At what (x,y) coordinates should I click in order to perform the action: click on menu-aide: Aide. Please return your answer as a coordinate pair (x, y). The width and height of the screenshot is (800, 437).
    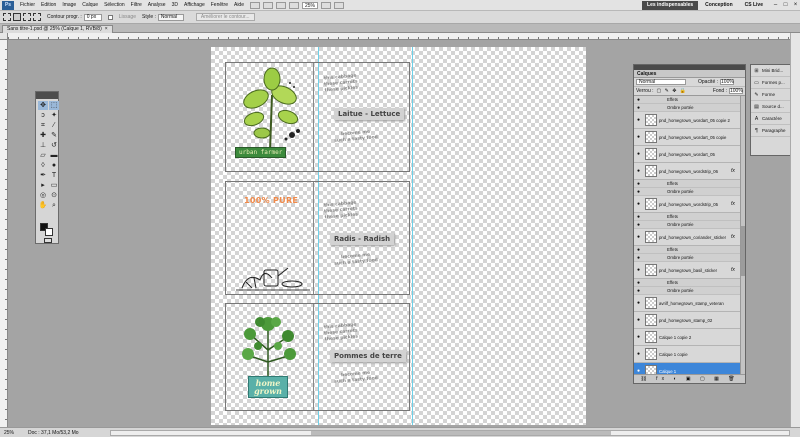
    Looking at the image, I should click on (239, 5).